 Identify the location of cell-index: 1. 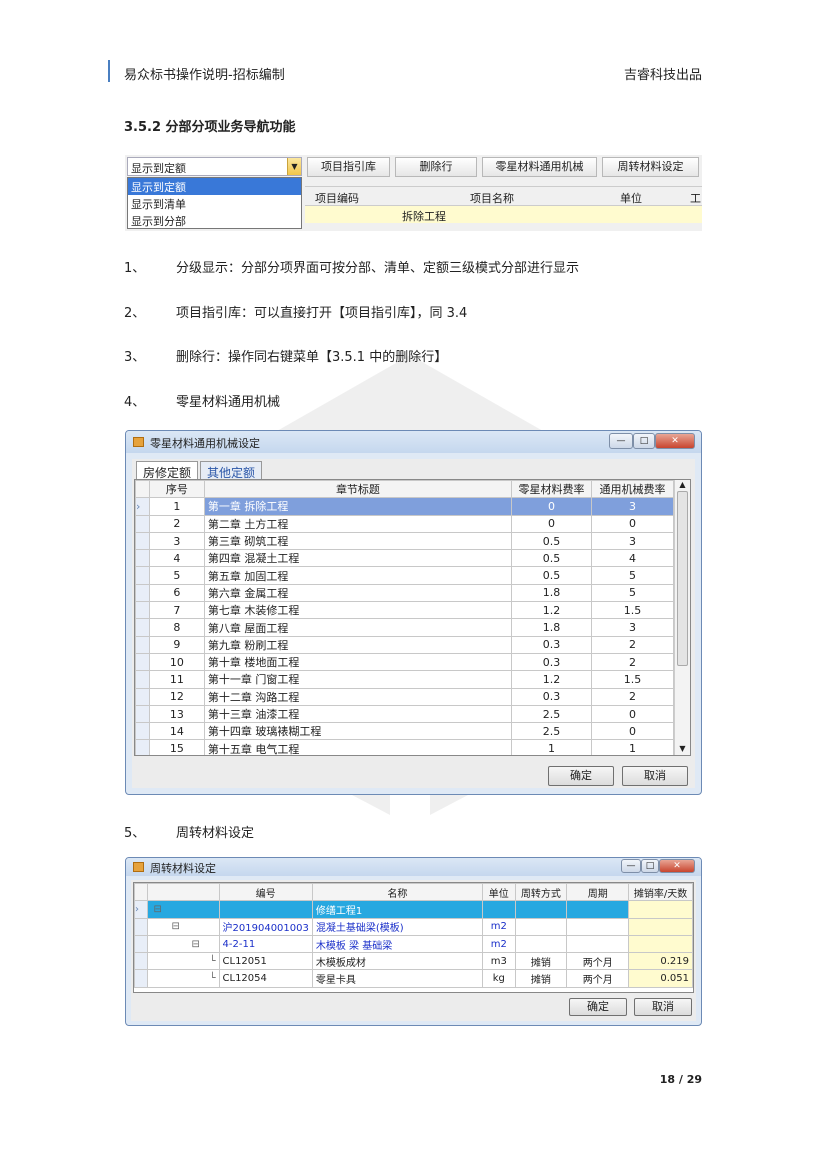
(176, 506).